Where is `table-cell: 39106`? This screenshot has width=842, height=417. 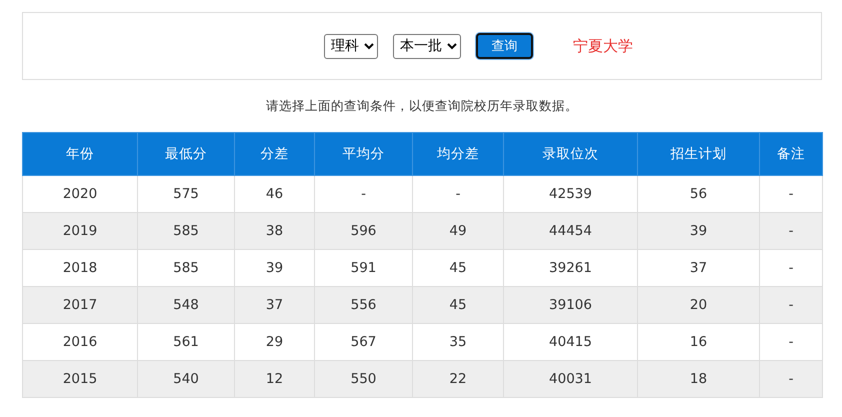 table-cell: 39106 is located at coordinates (571, 305).